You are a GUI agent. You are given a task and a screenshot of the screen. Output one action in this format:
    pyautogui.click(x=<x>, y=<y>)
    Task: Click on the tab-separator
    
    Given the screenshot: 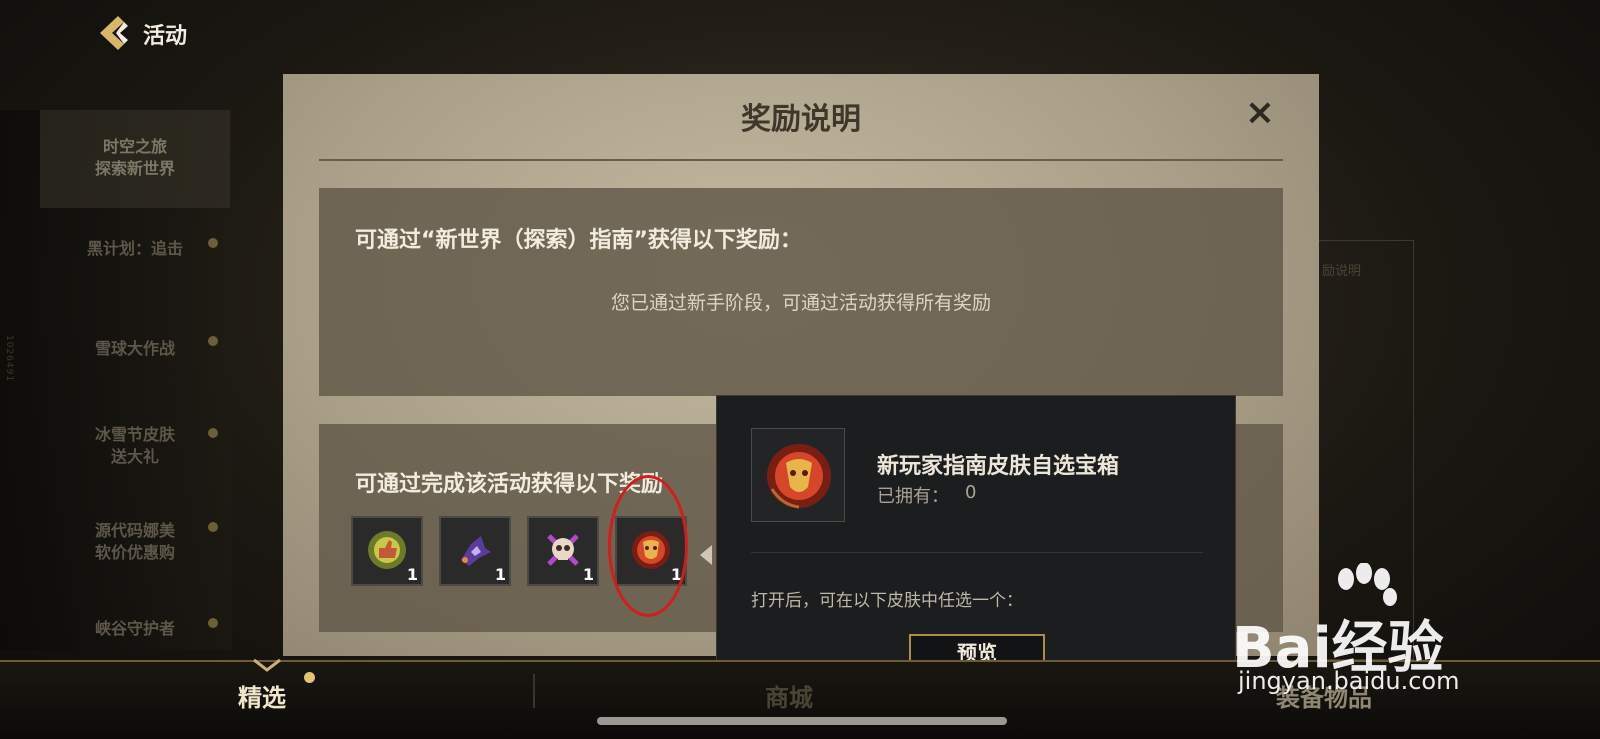 What is the action you would take?
    pyautogui.click(x=534, y=691)
    